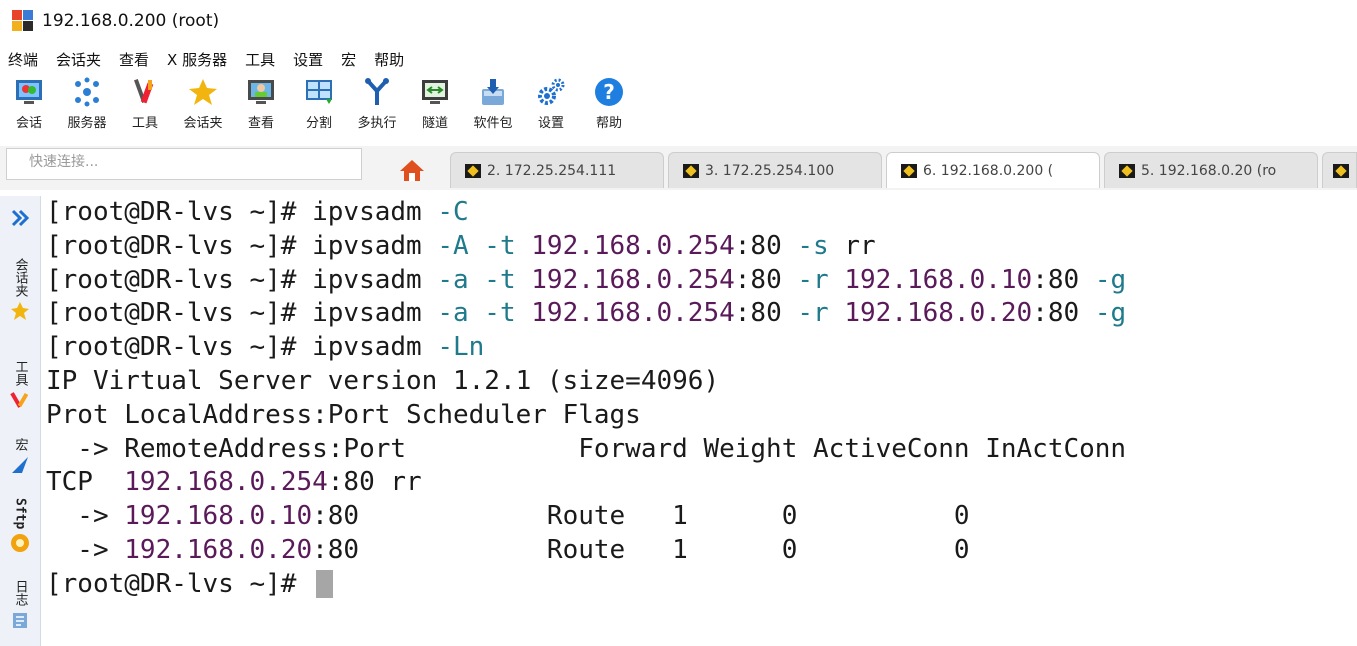 This screenshot has width=1357, height=646. I want to click on menu-xserver: X 服务器, so click(197, 59).